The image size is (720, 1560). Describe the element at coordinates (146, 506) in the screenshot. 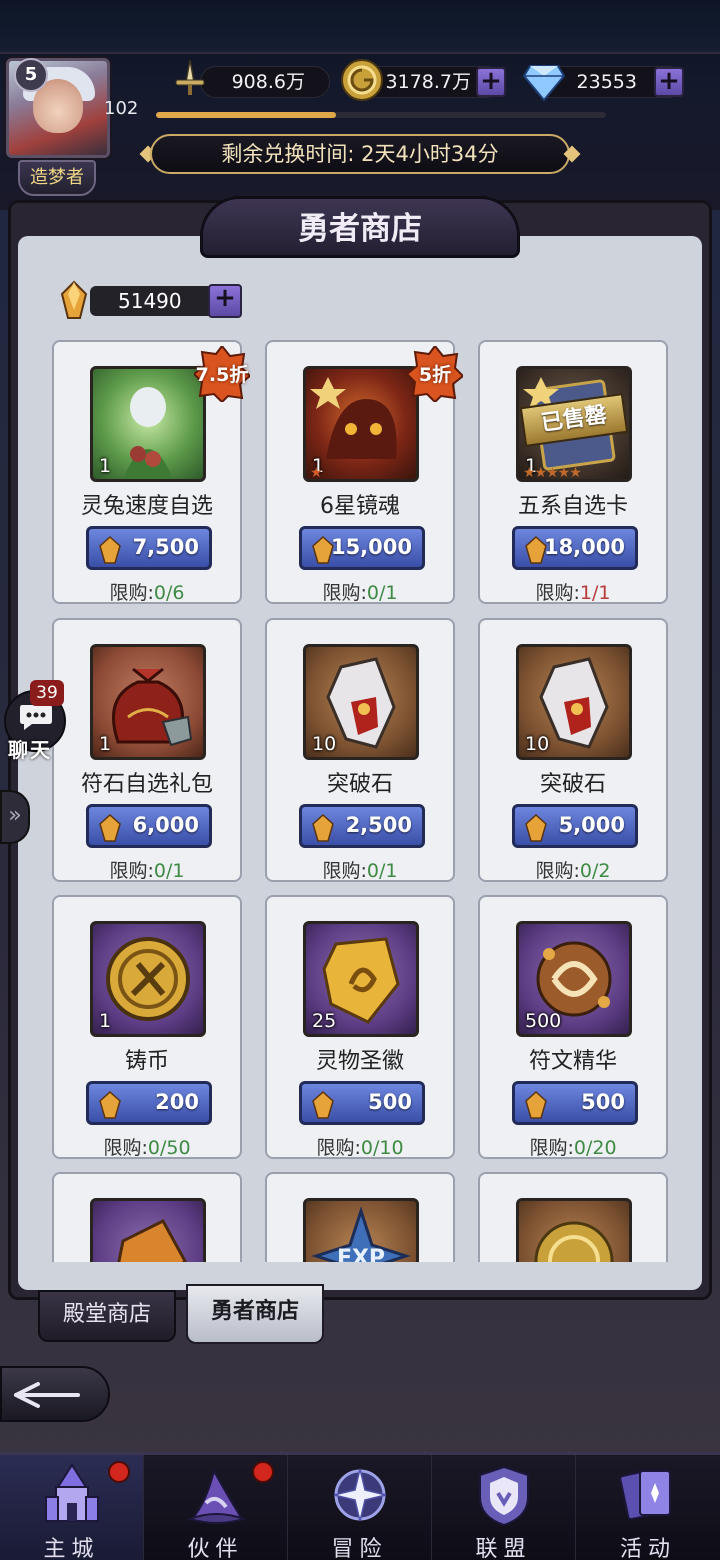

I see `item-name: 灵兔速度自选` at that location.